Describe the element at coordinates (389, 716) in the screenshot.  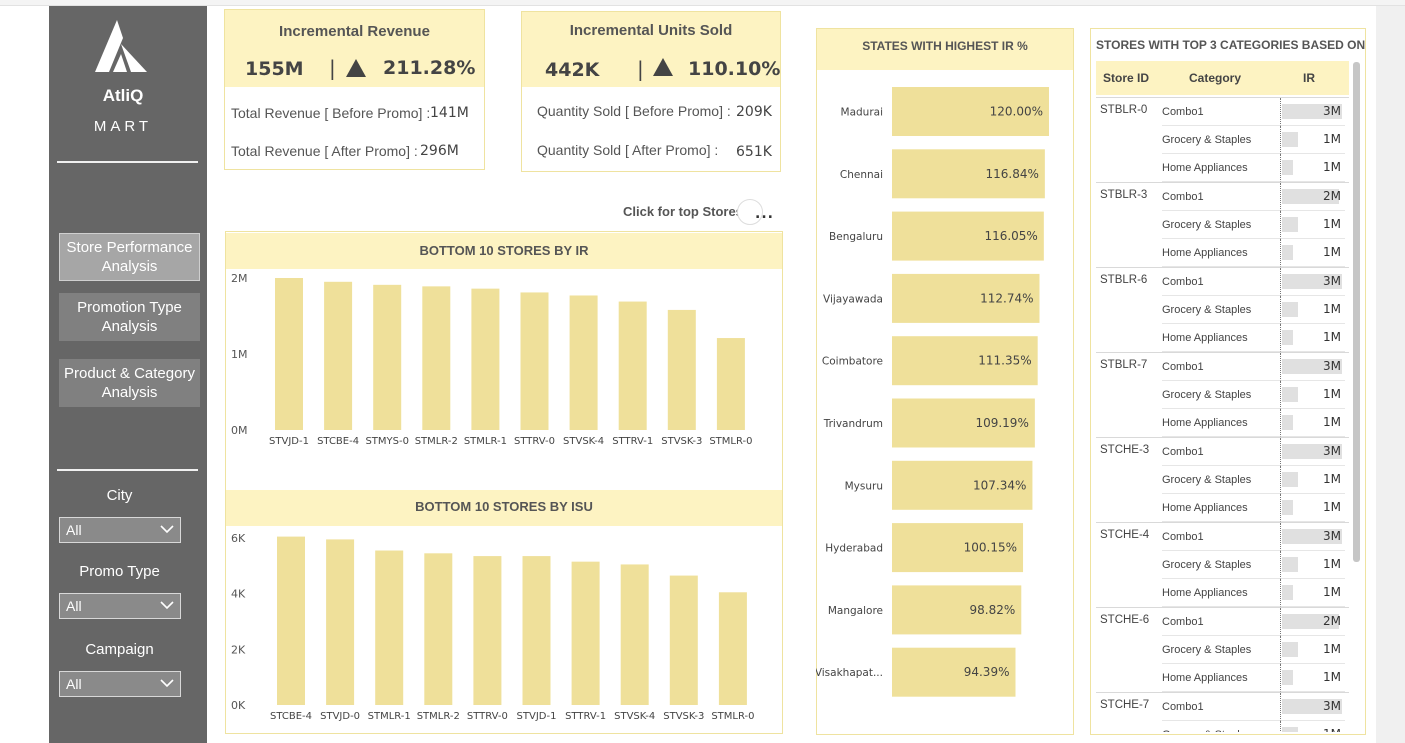
I see `x-tick-label: STMLR-1` at that location.